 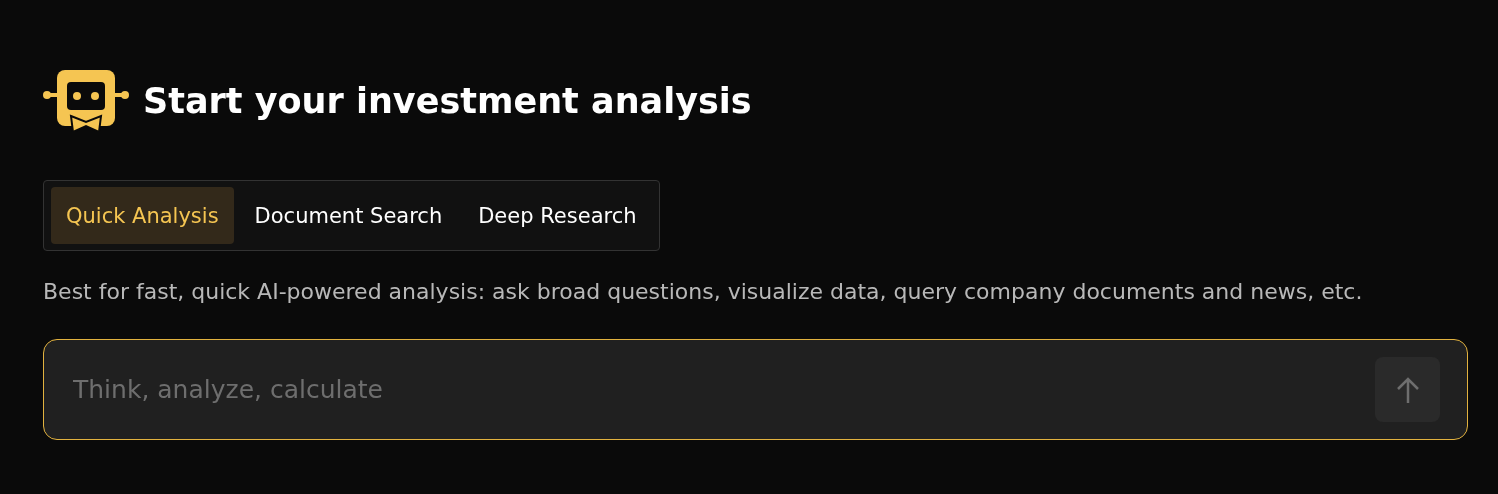 I want to click on mode-tab: Deep Research, so click(x=557, y=215).